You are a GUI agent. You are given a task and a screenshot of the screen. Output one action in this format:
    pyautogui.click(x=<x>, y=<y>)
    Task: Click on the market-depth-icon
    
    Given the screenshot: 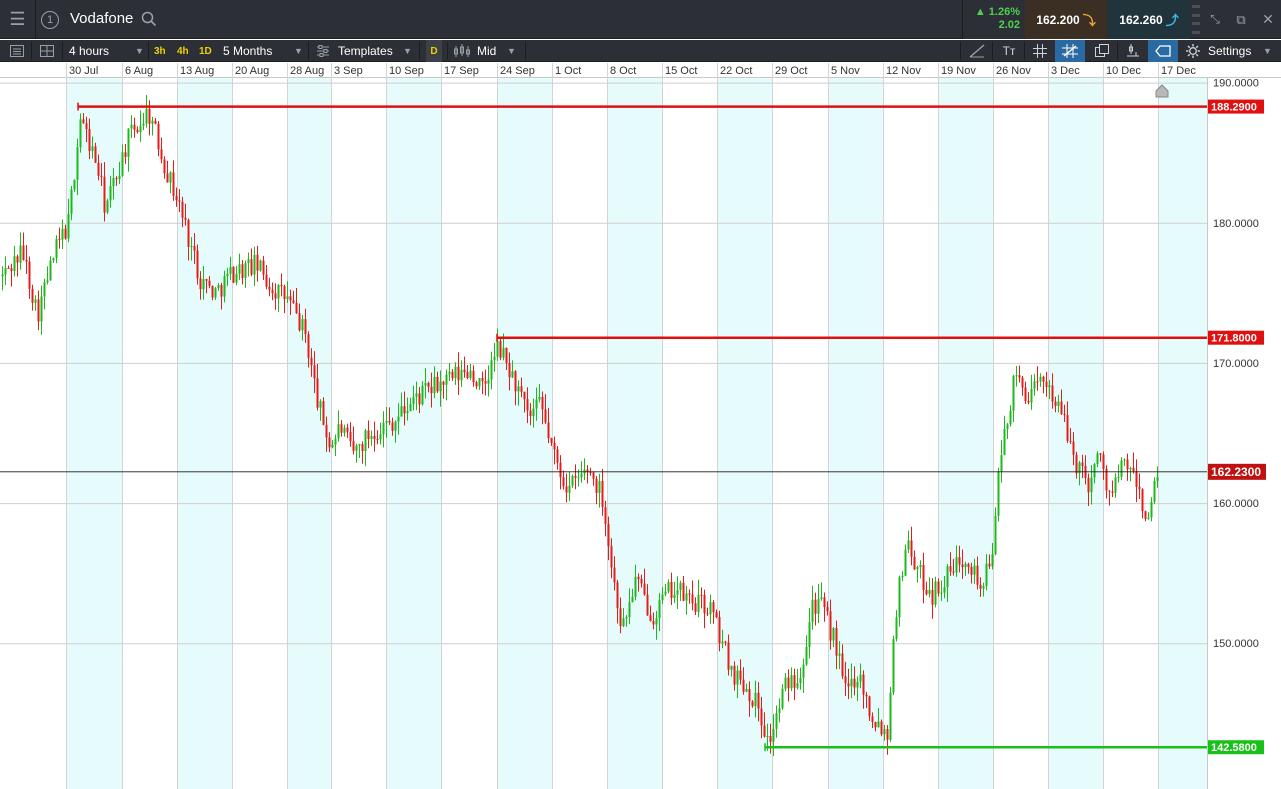 What is the action you would take?
    pyautogui.click(x=1196, y=19)
    